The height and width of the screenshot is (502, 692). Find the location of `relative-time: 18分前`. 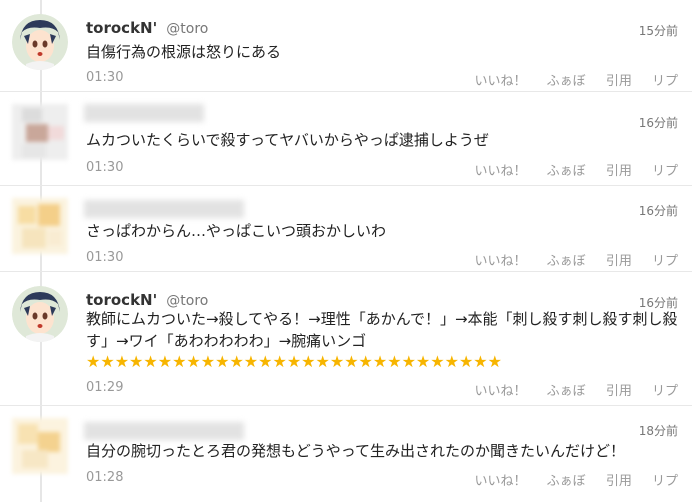

relative-time: 18分前 is located at coordinates (658, 430).